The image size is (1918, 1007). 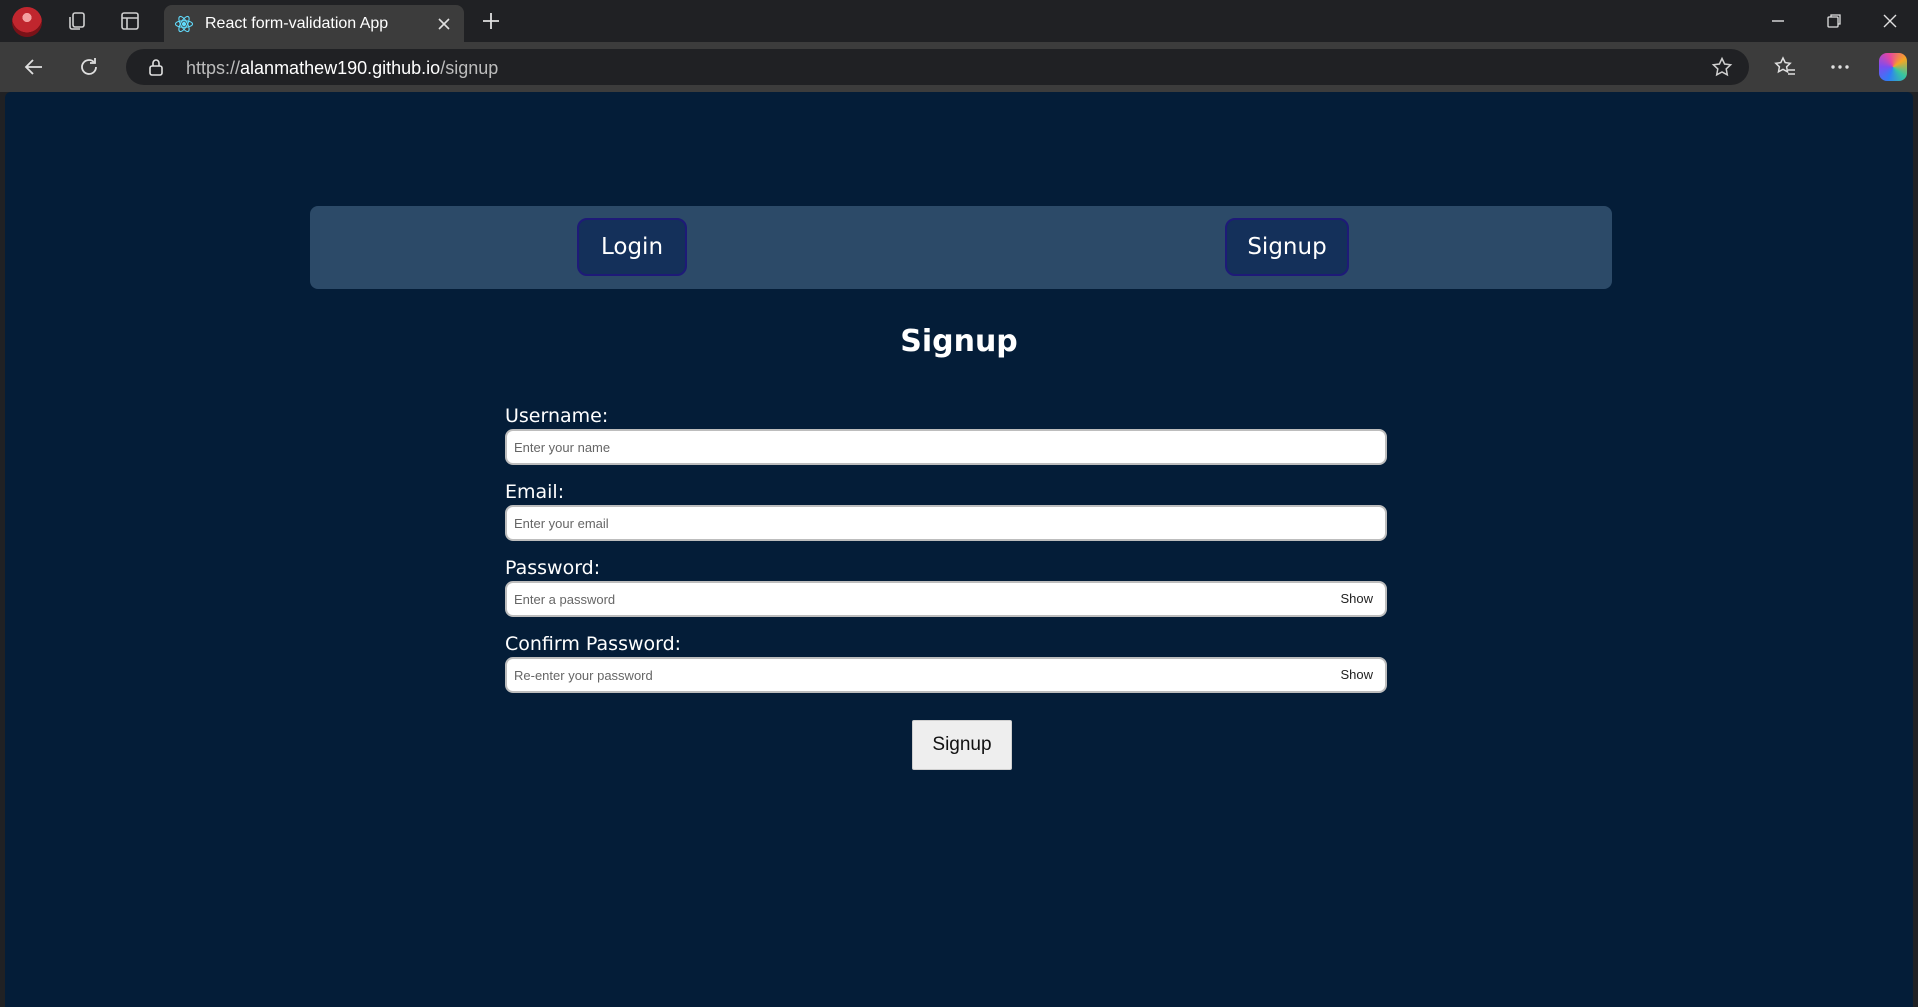 I want to click on confirm-password-label: Confirm Password:, so click(x=593, y=644).